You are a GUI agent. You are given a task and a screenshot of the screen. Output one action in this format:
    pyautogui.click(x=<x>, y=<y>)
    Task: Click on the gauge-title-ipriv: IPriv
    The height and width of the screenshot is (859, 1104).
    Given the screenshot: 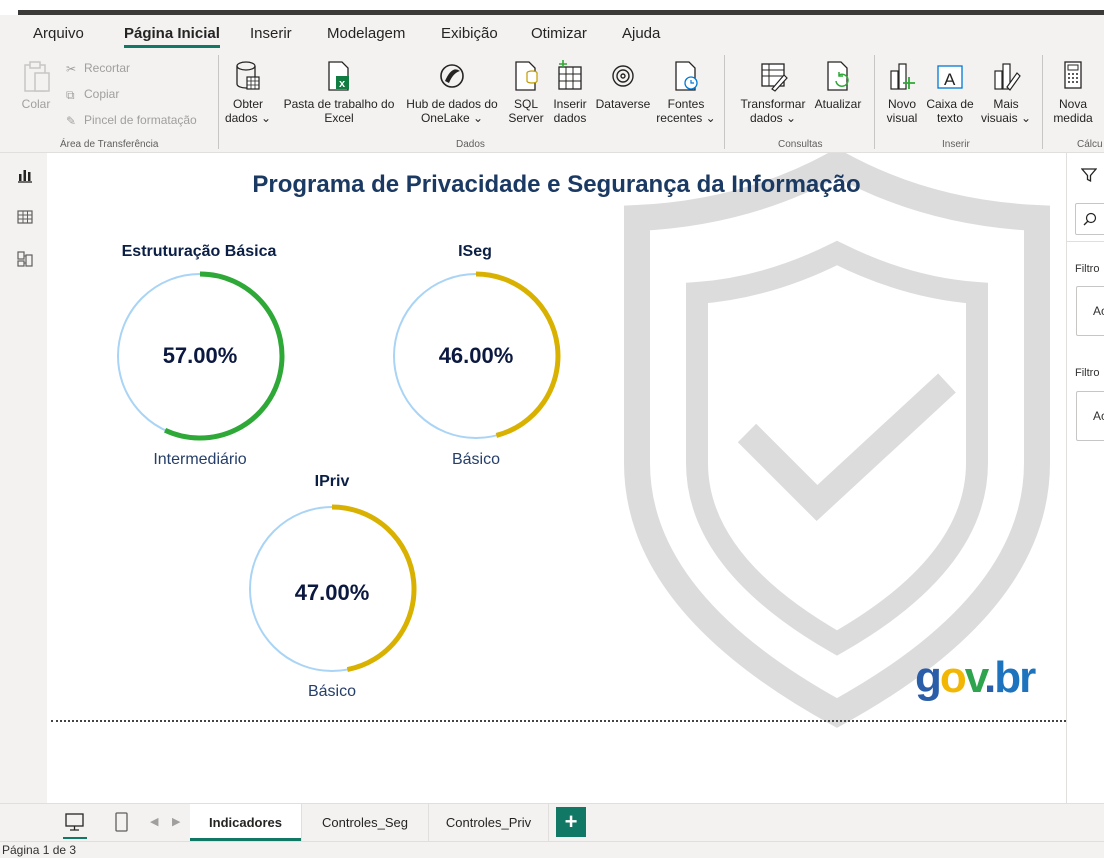 What is the action you would take?
    pyautogui.click(x=332, y=481)
    